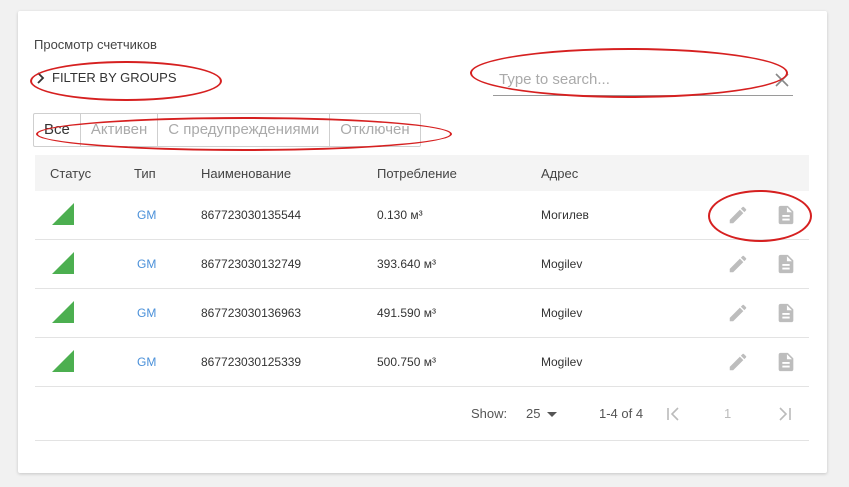  What do you see at coordinates (251, 362) in the screenshot?
I see `meter-name: 867723030125339` at bounding box center [251, 362].